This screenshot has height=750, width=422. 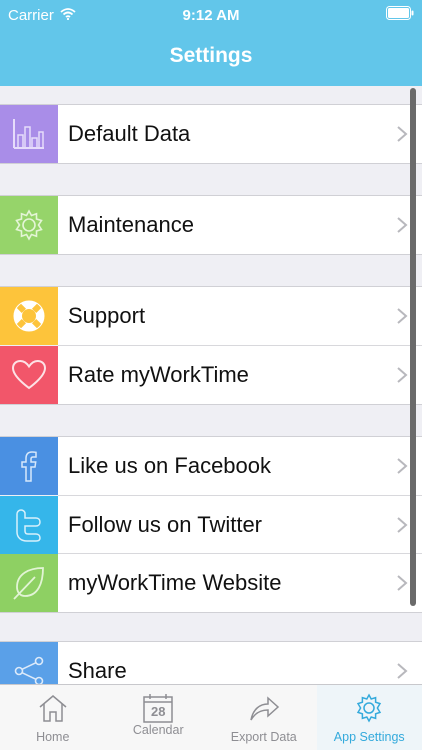 I want to click on facebook-icon, so click(x=29, y=466).